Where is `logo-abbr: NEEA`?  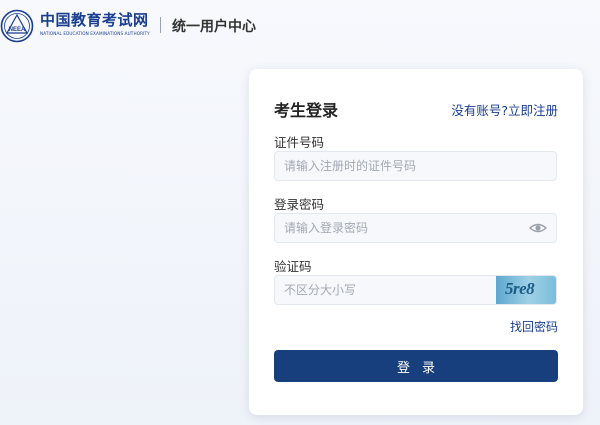
logo-abbr: NEEA is located at coordinates (17, 30).